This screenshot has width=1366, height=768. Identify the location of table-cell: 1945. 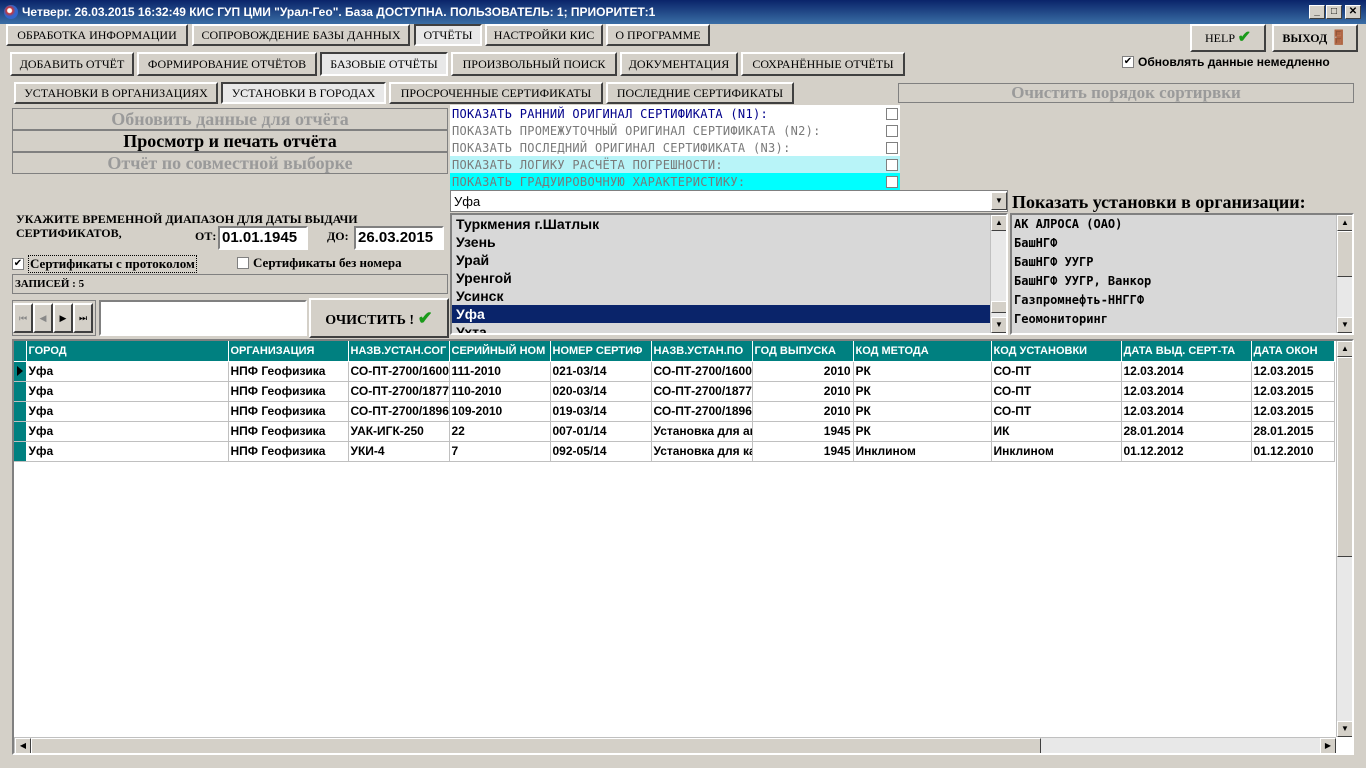
(803, 431).